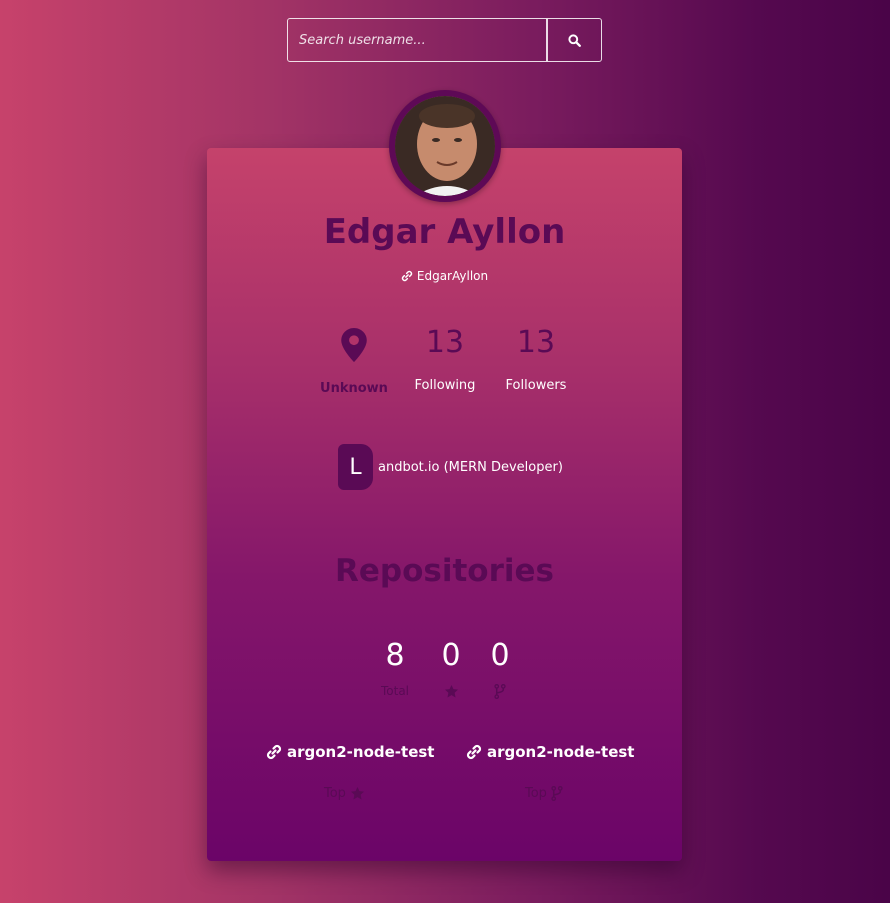 The width and height of the screenshot is (890, 903). I want to click on followers-label: Followers, so click(536, 385).